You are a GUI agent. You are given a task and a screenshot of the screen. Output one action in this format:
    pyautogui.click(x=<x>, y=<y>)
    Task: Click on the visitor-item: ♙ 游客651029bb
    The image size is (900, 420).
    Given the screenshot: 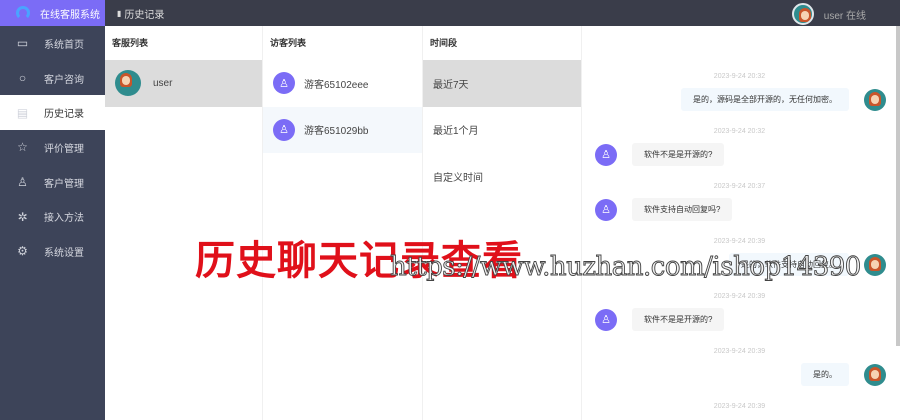 What is the action you would take?
    pyautogui.click(x=342, y=129)
    